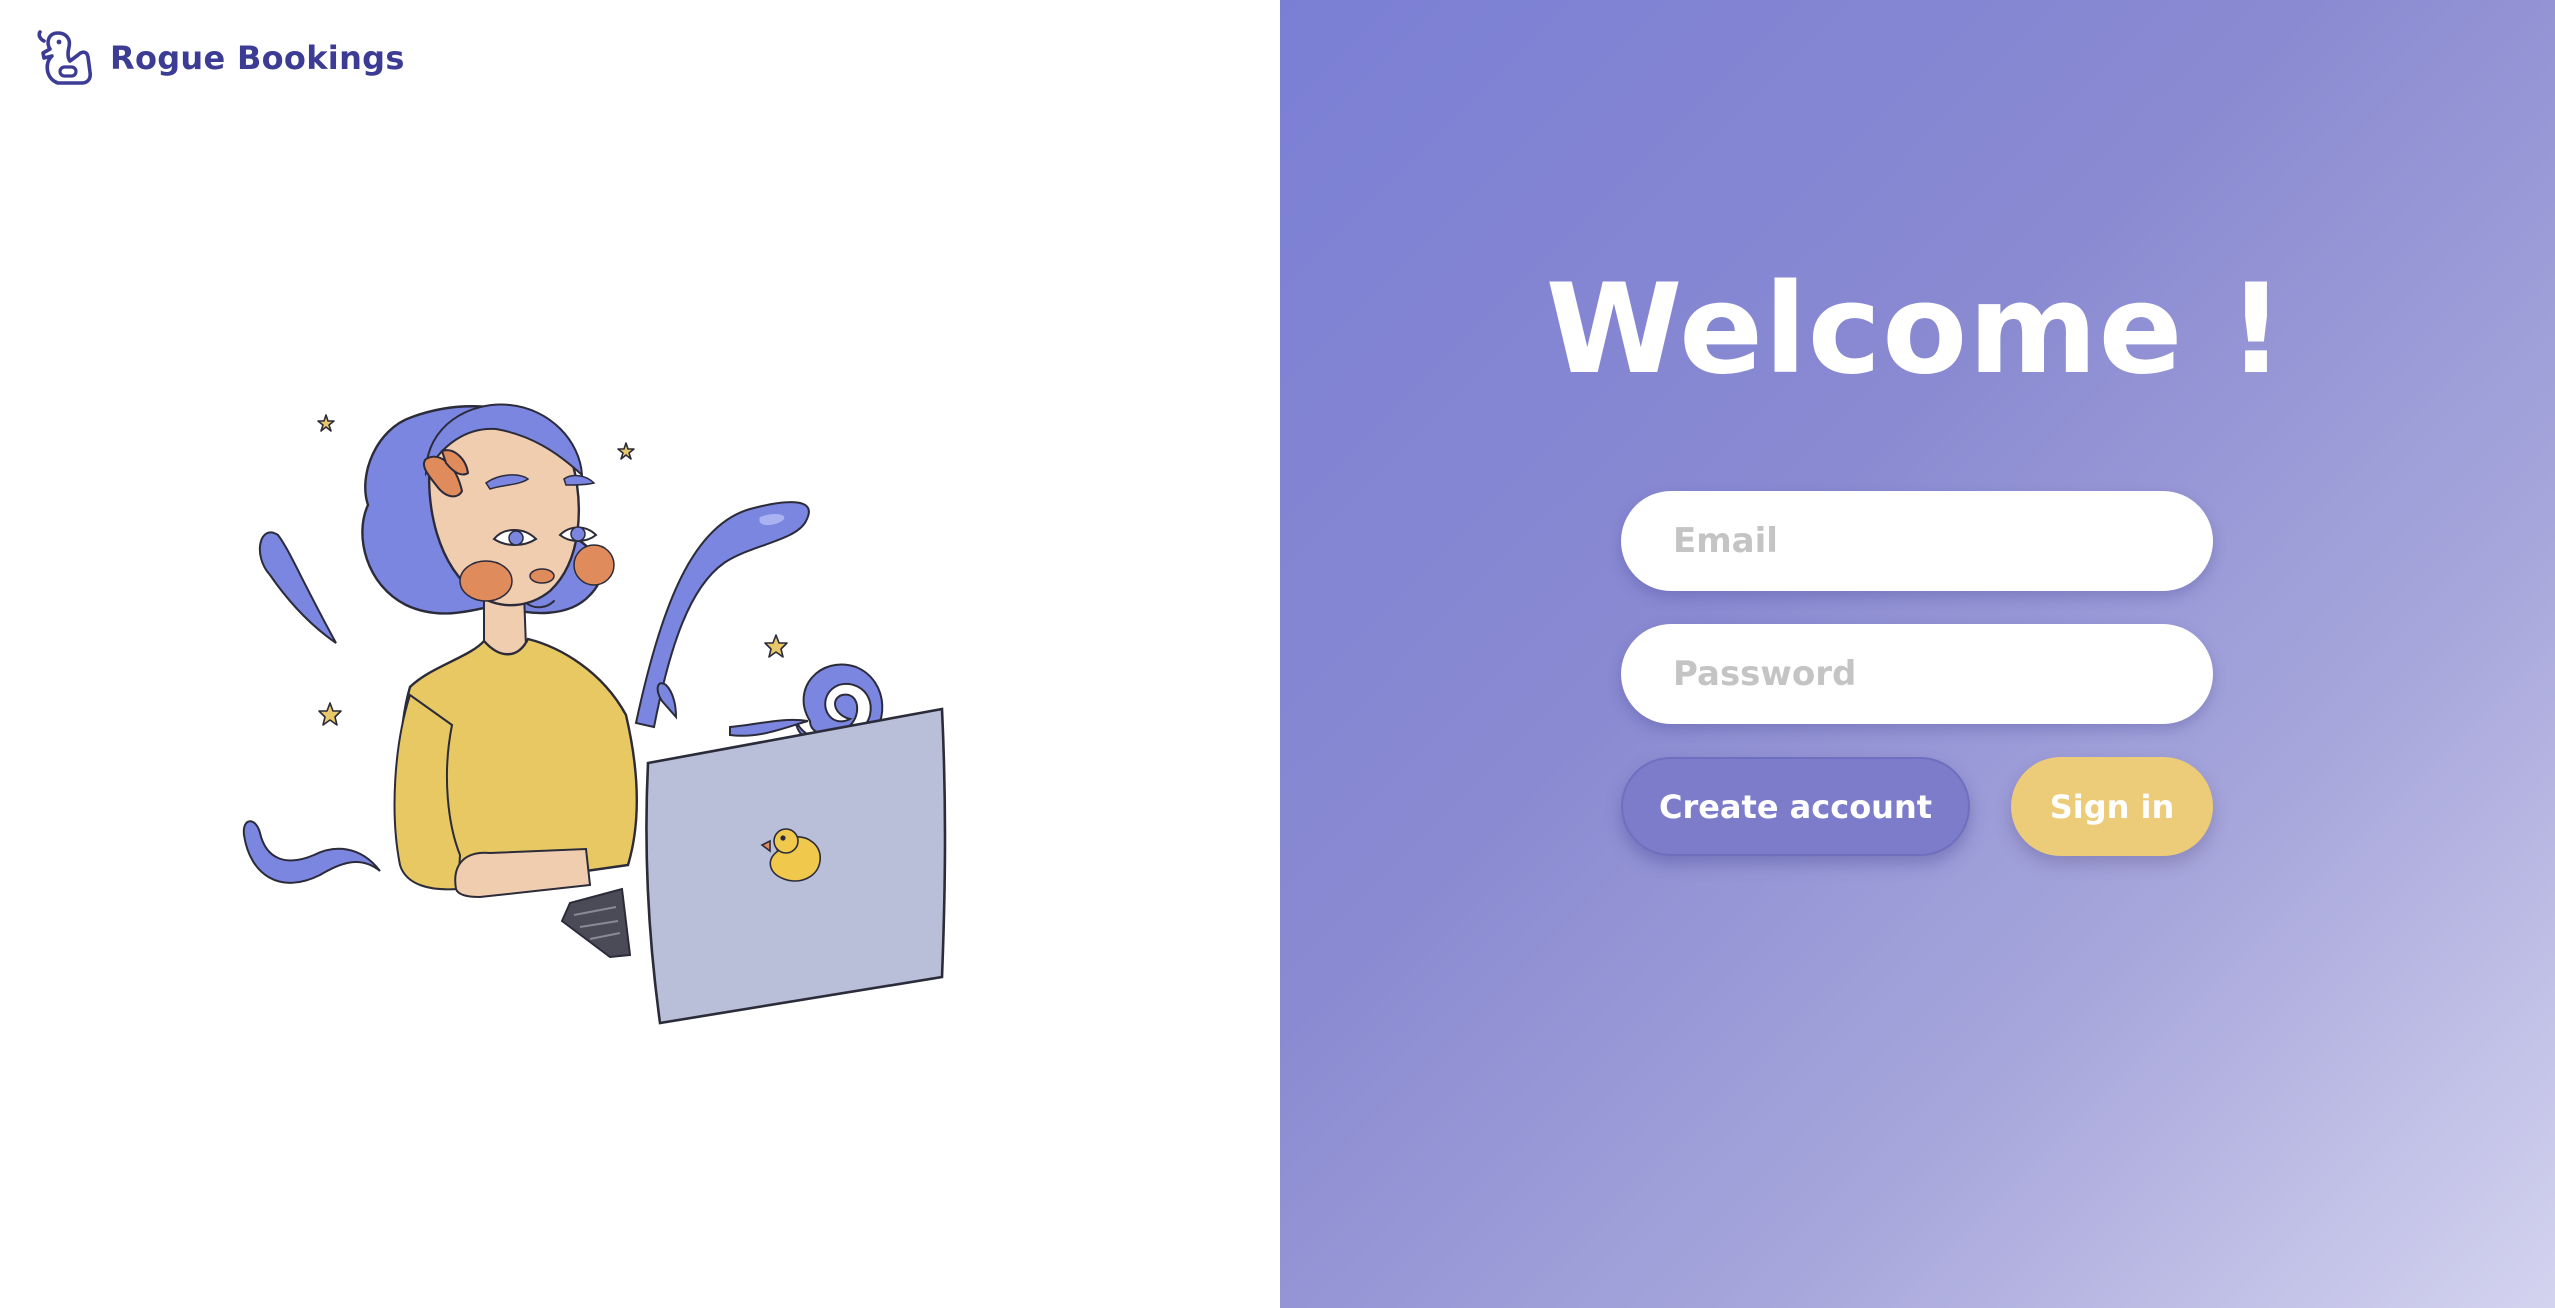 The height and width of the screenshot is (1308, 2555). Describe the element at coordinates (1917, 541) in the screenshot. I see `email-input` at that location.